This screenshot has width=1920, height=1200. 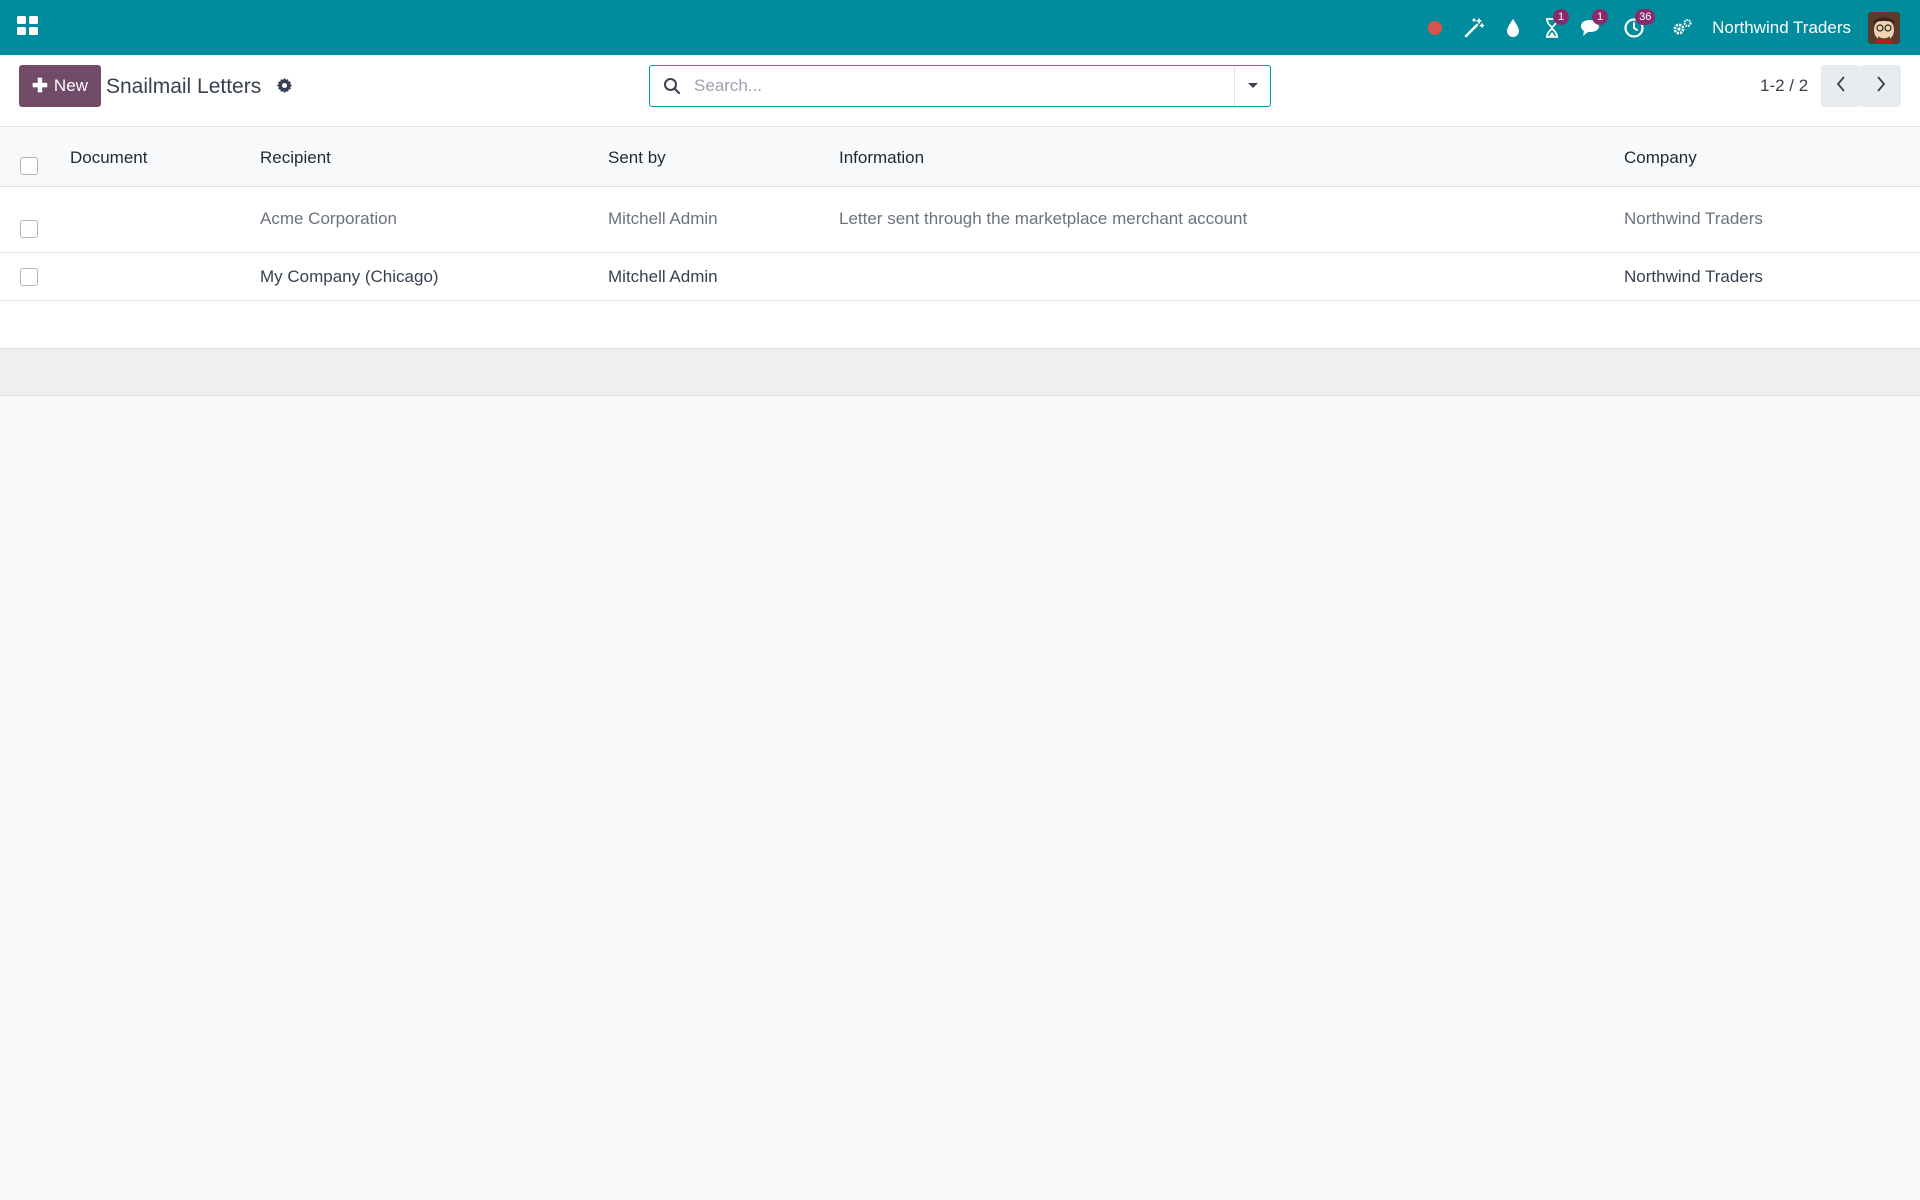 I want to click on timer-badge: 36, so click(x=1645, y=16).